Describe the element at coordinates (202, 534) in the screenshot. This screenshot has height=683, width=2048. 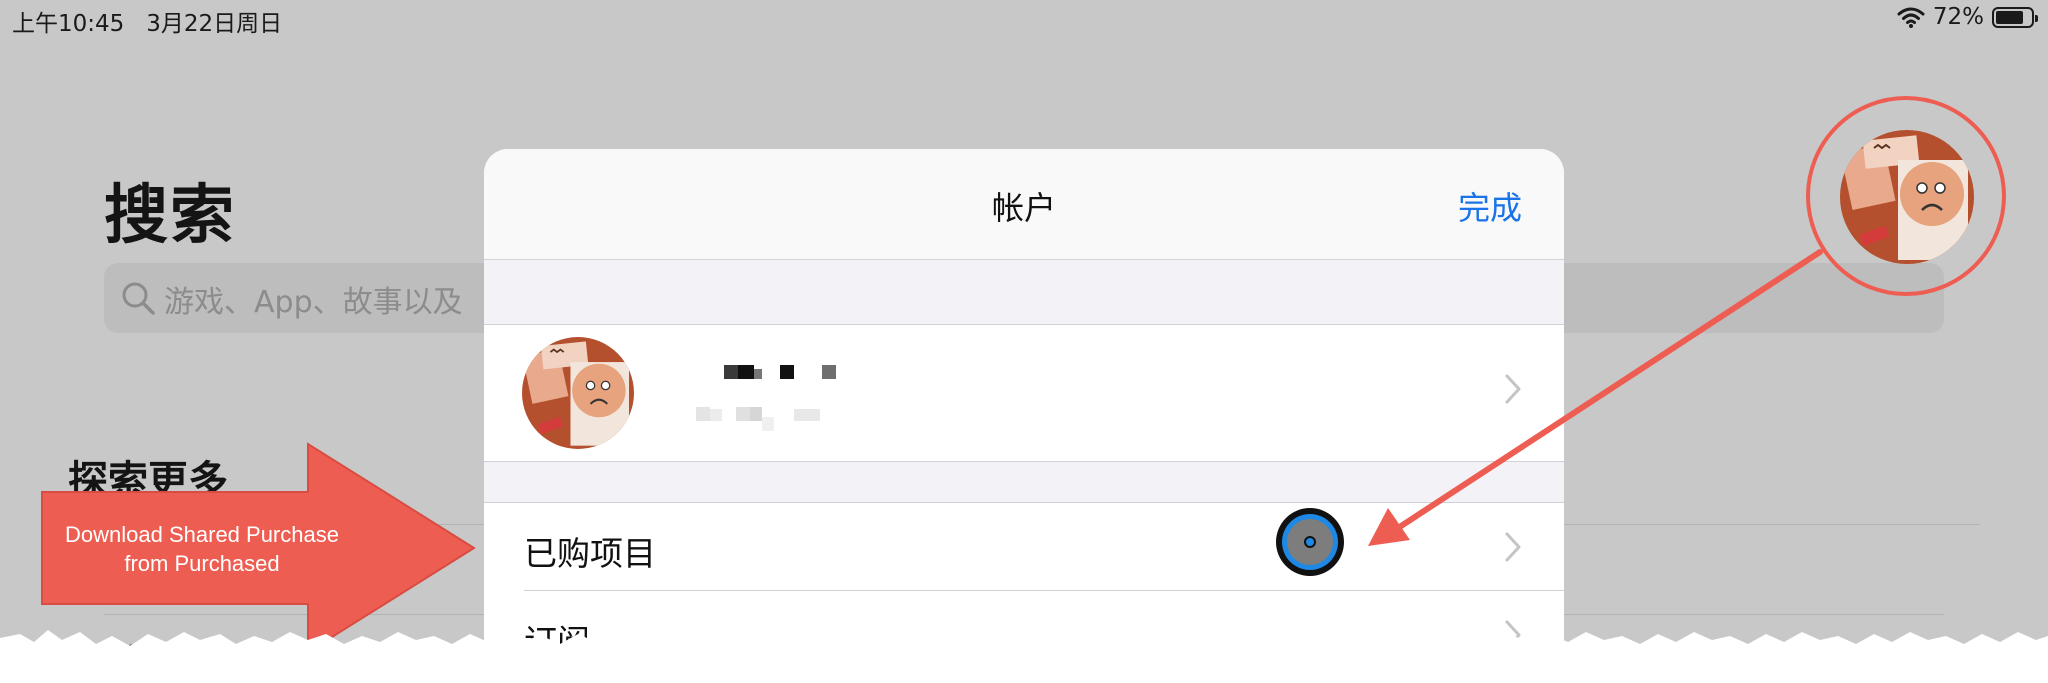
I see `callout-line1: Download Shared Purchase` at that location.